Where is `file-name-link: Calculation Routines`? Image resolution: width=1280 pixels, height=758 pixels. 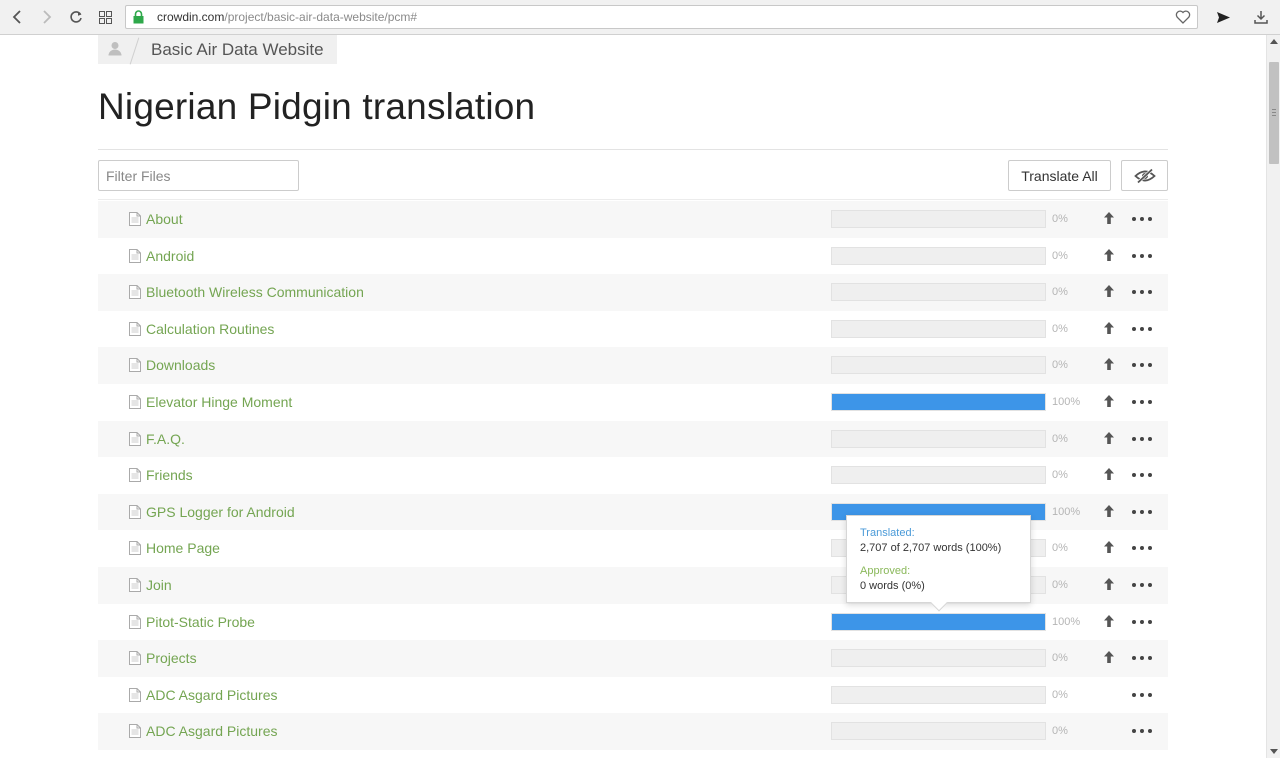 file-name-link: Calculation Routines is located at coordinates (210, 329).